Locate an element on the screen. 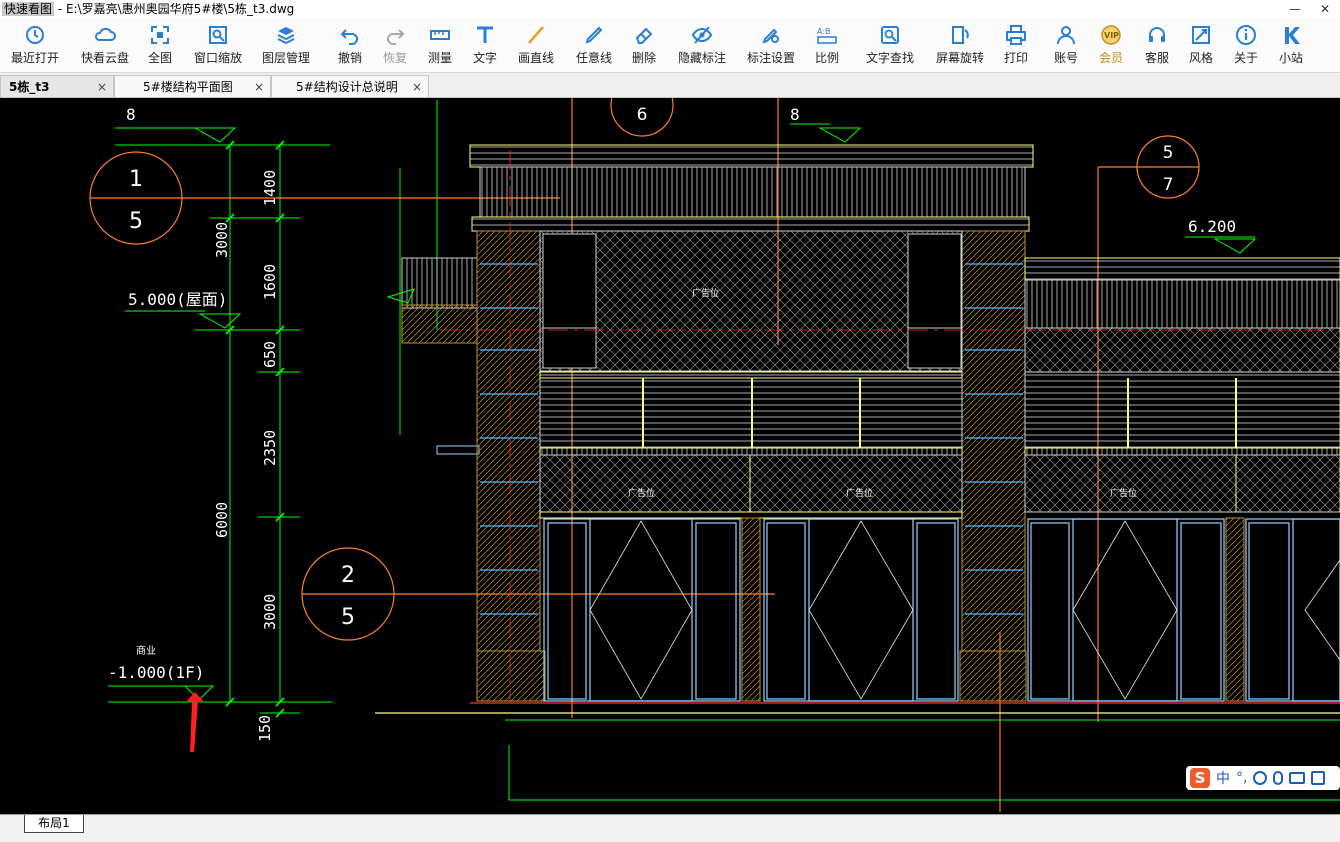 Image resolution: width=1340 pixels, height=842 pixels. text-search-icon is located at coordinates (890, 35).